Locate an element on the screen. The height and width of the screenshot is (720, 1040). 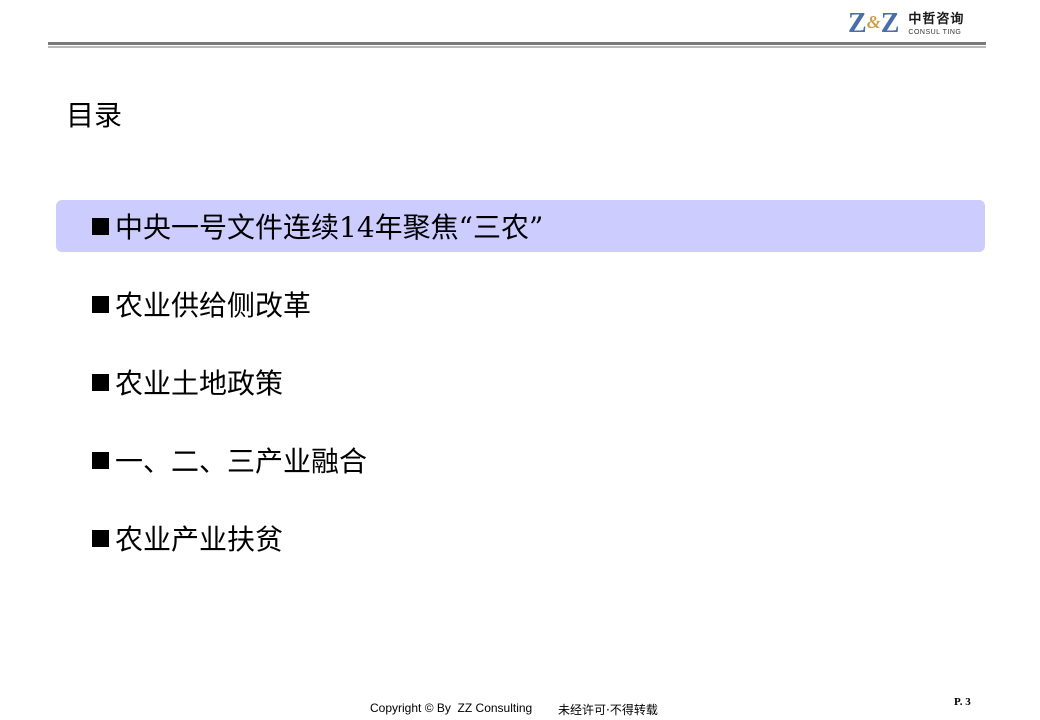
footer-notice: 未经许可·不得转载 is located at coordinates (608, 710).